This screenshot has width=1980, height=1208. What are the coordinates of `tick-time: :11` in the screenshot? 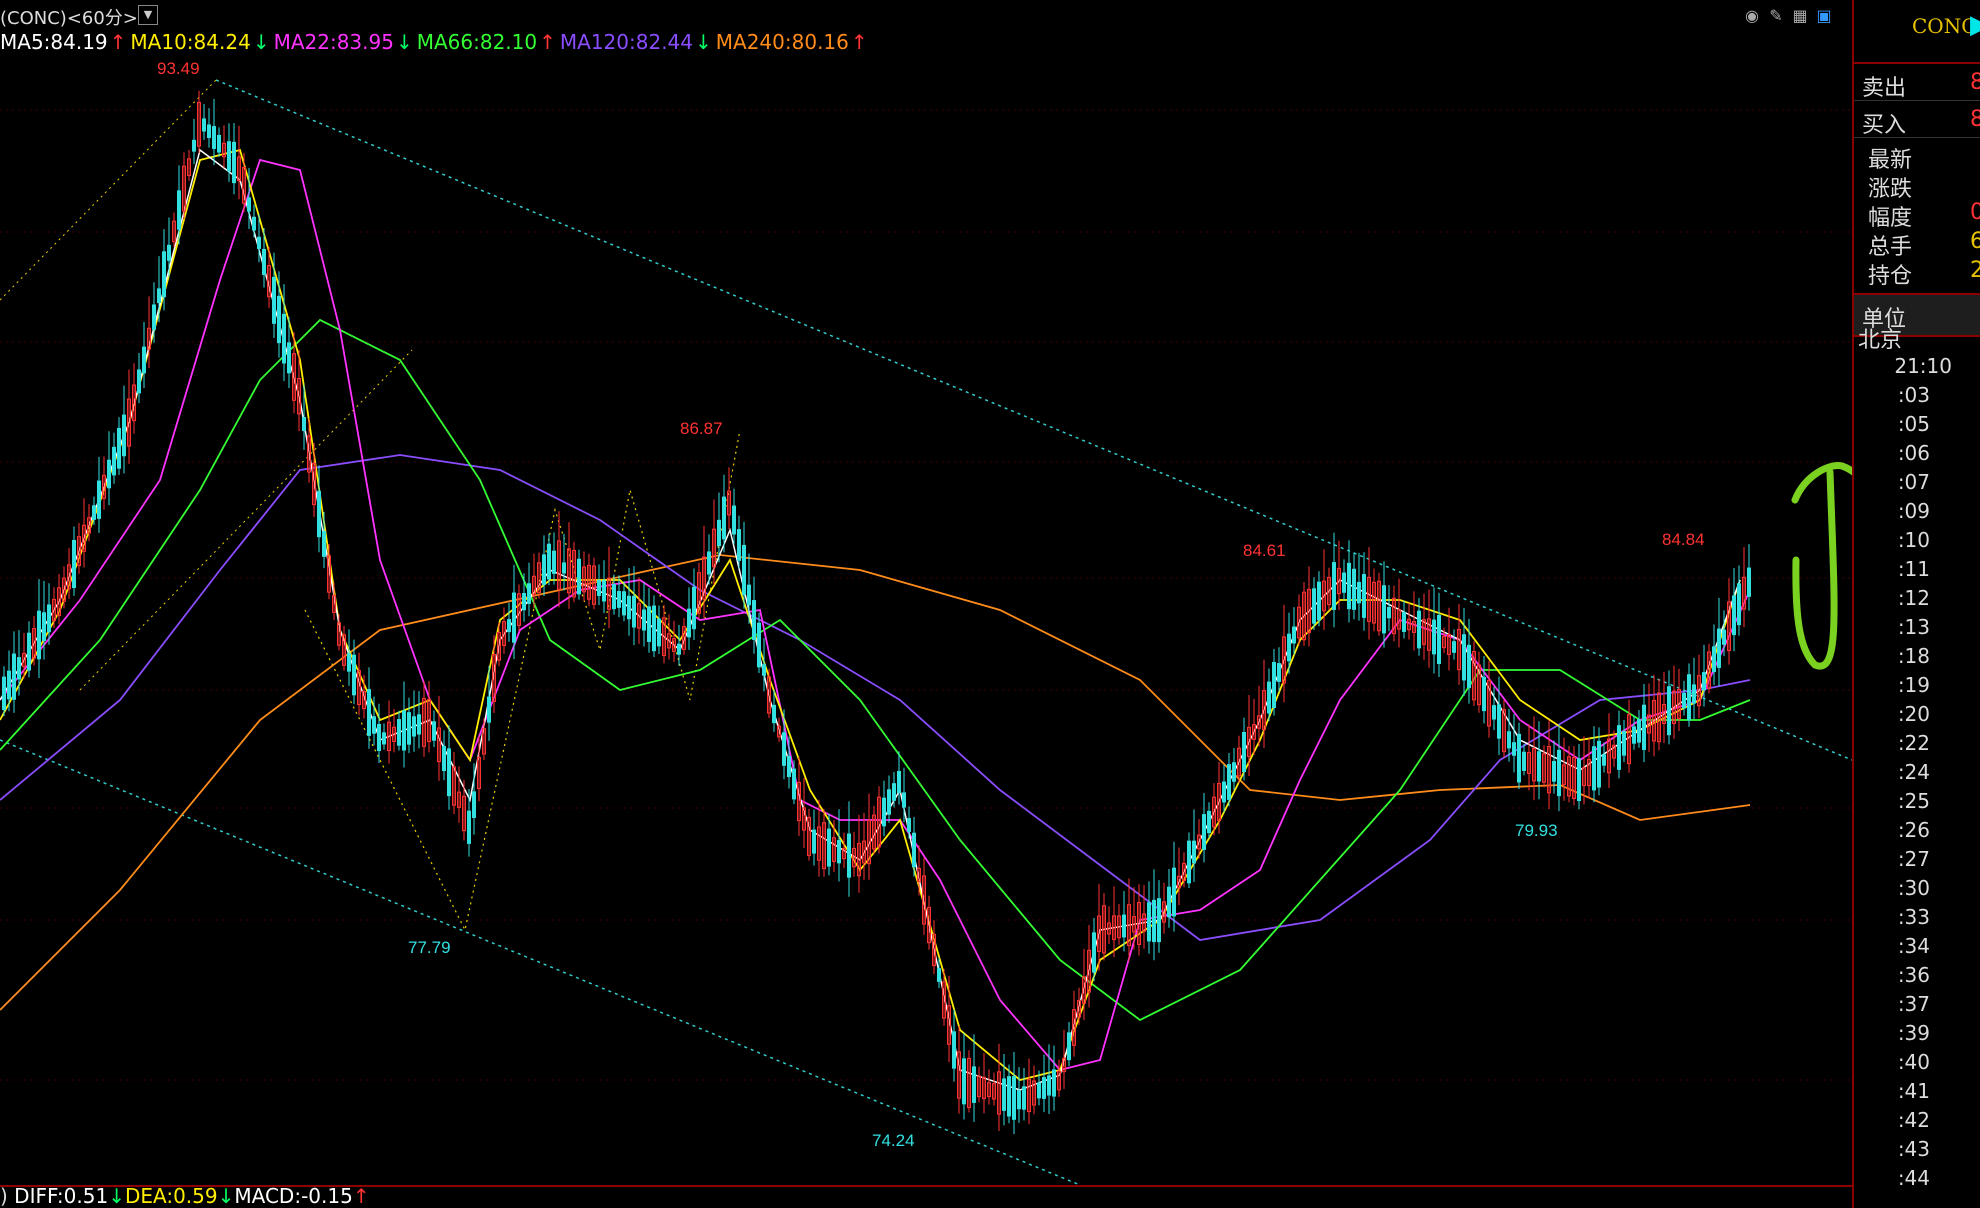 It's located at (1917, 569).